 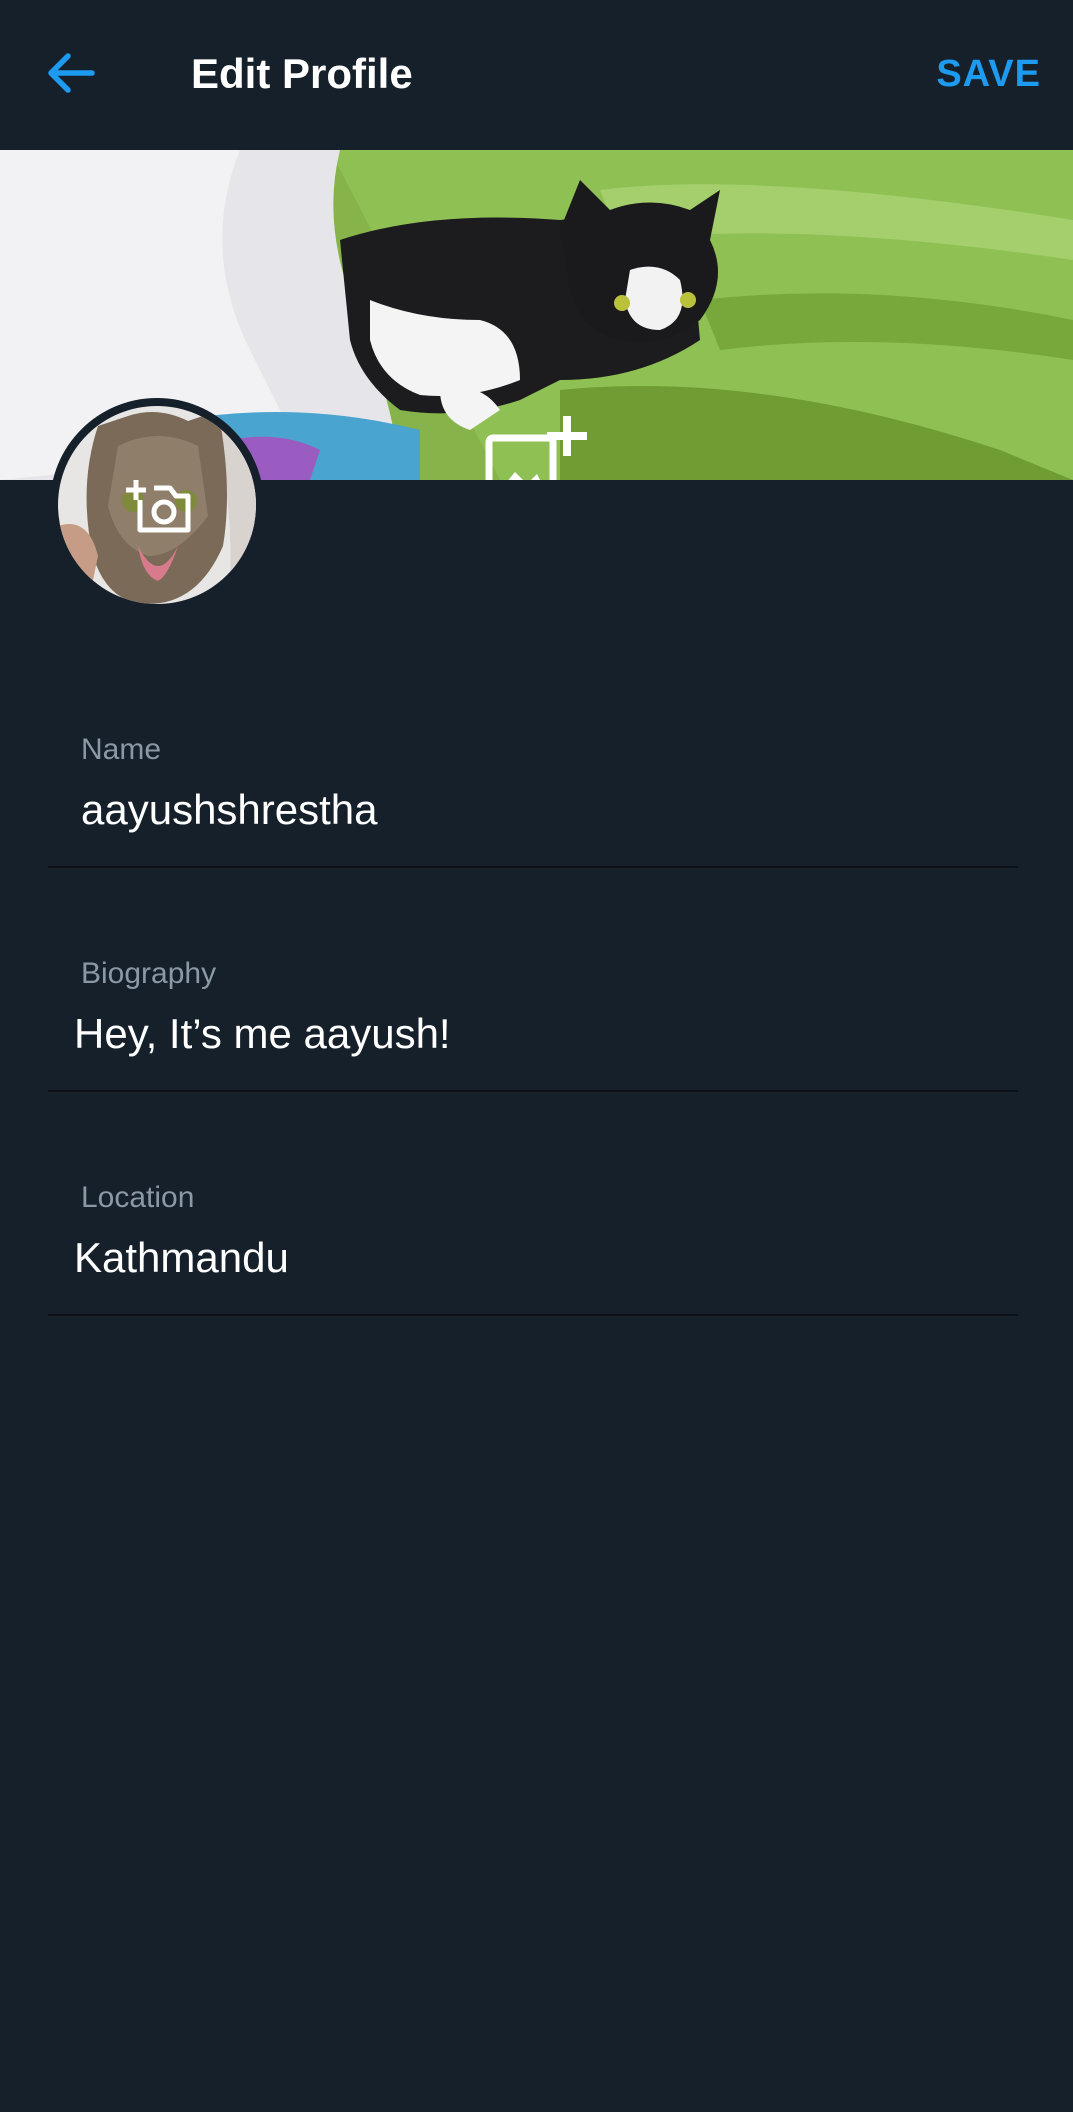 I want to click on back-button, so click(x=70, y=73).